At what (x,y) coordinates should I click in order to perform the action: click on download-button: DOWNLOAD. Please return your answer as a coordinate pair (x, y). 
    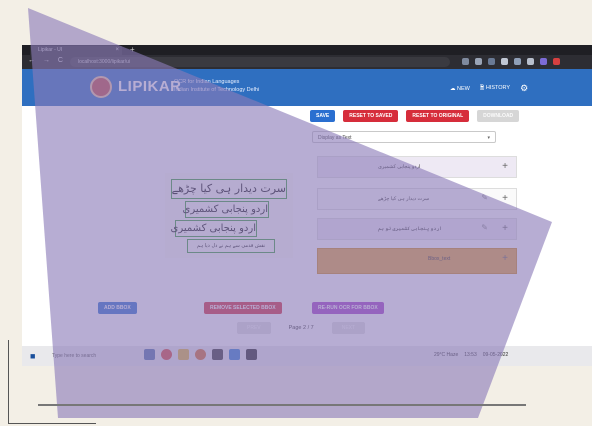
    Looking at the image, I should click on (498, 116).